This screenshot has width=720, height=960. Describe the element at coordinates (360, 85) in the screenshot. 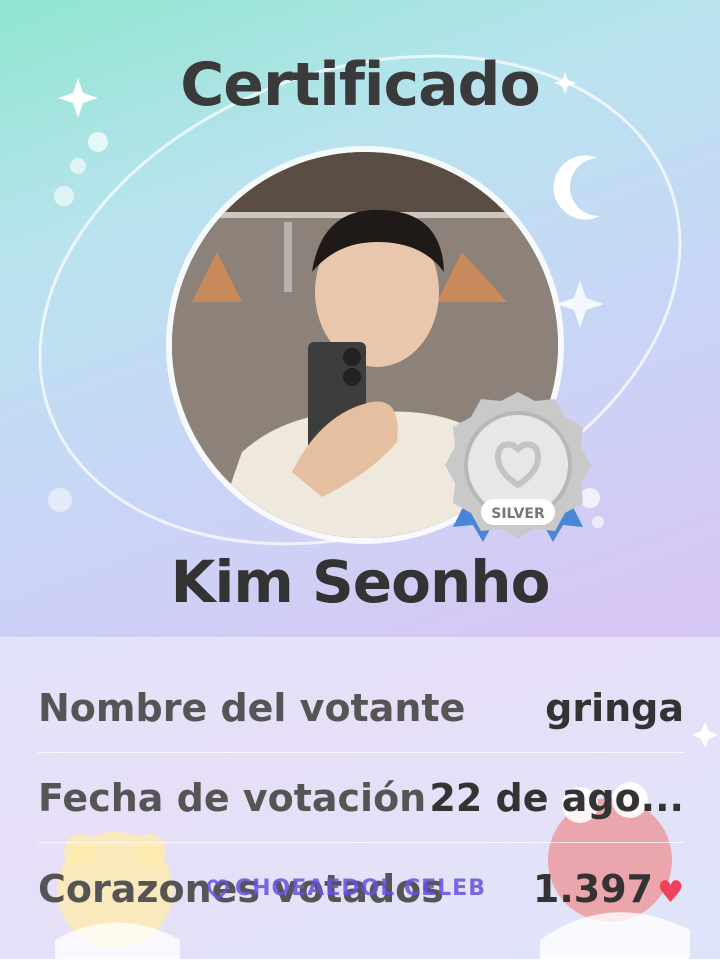

I see `certificate-title: Certificado` at that location.